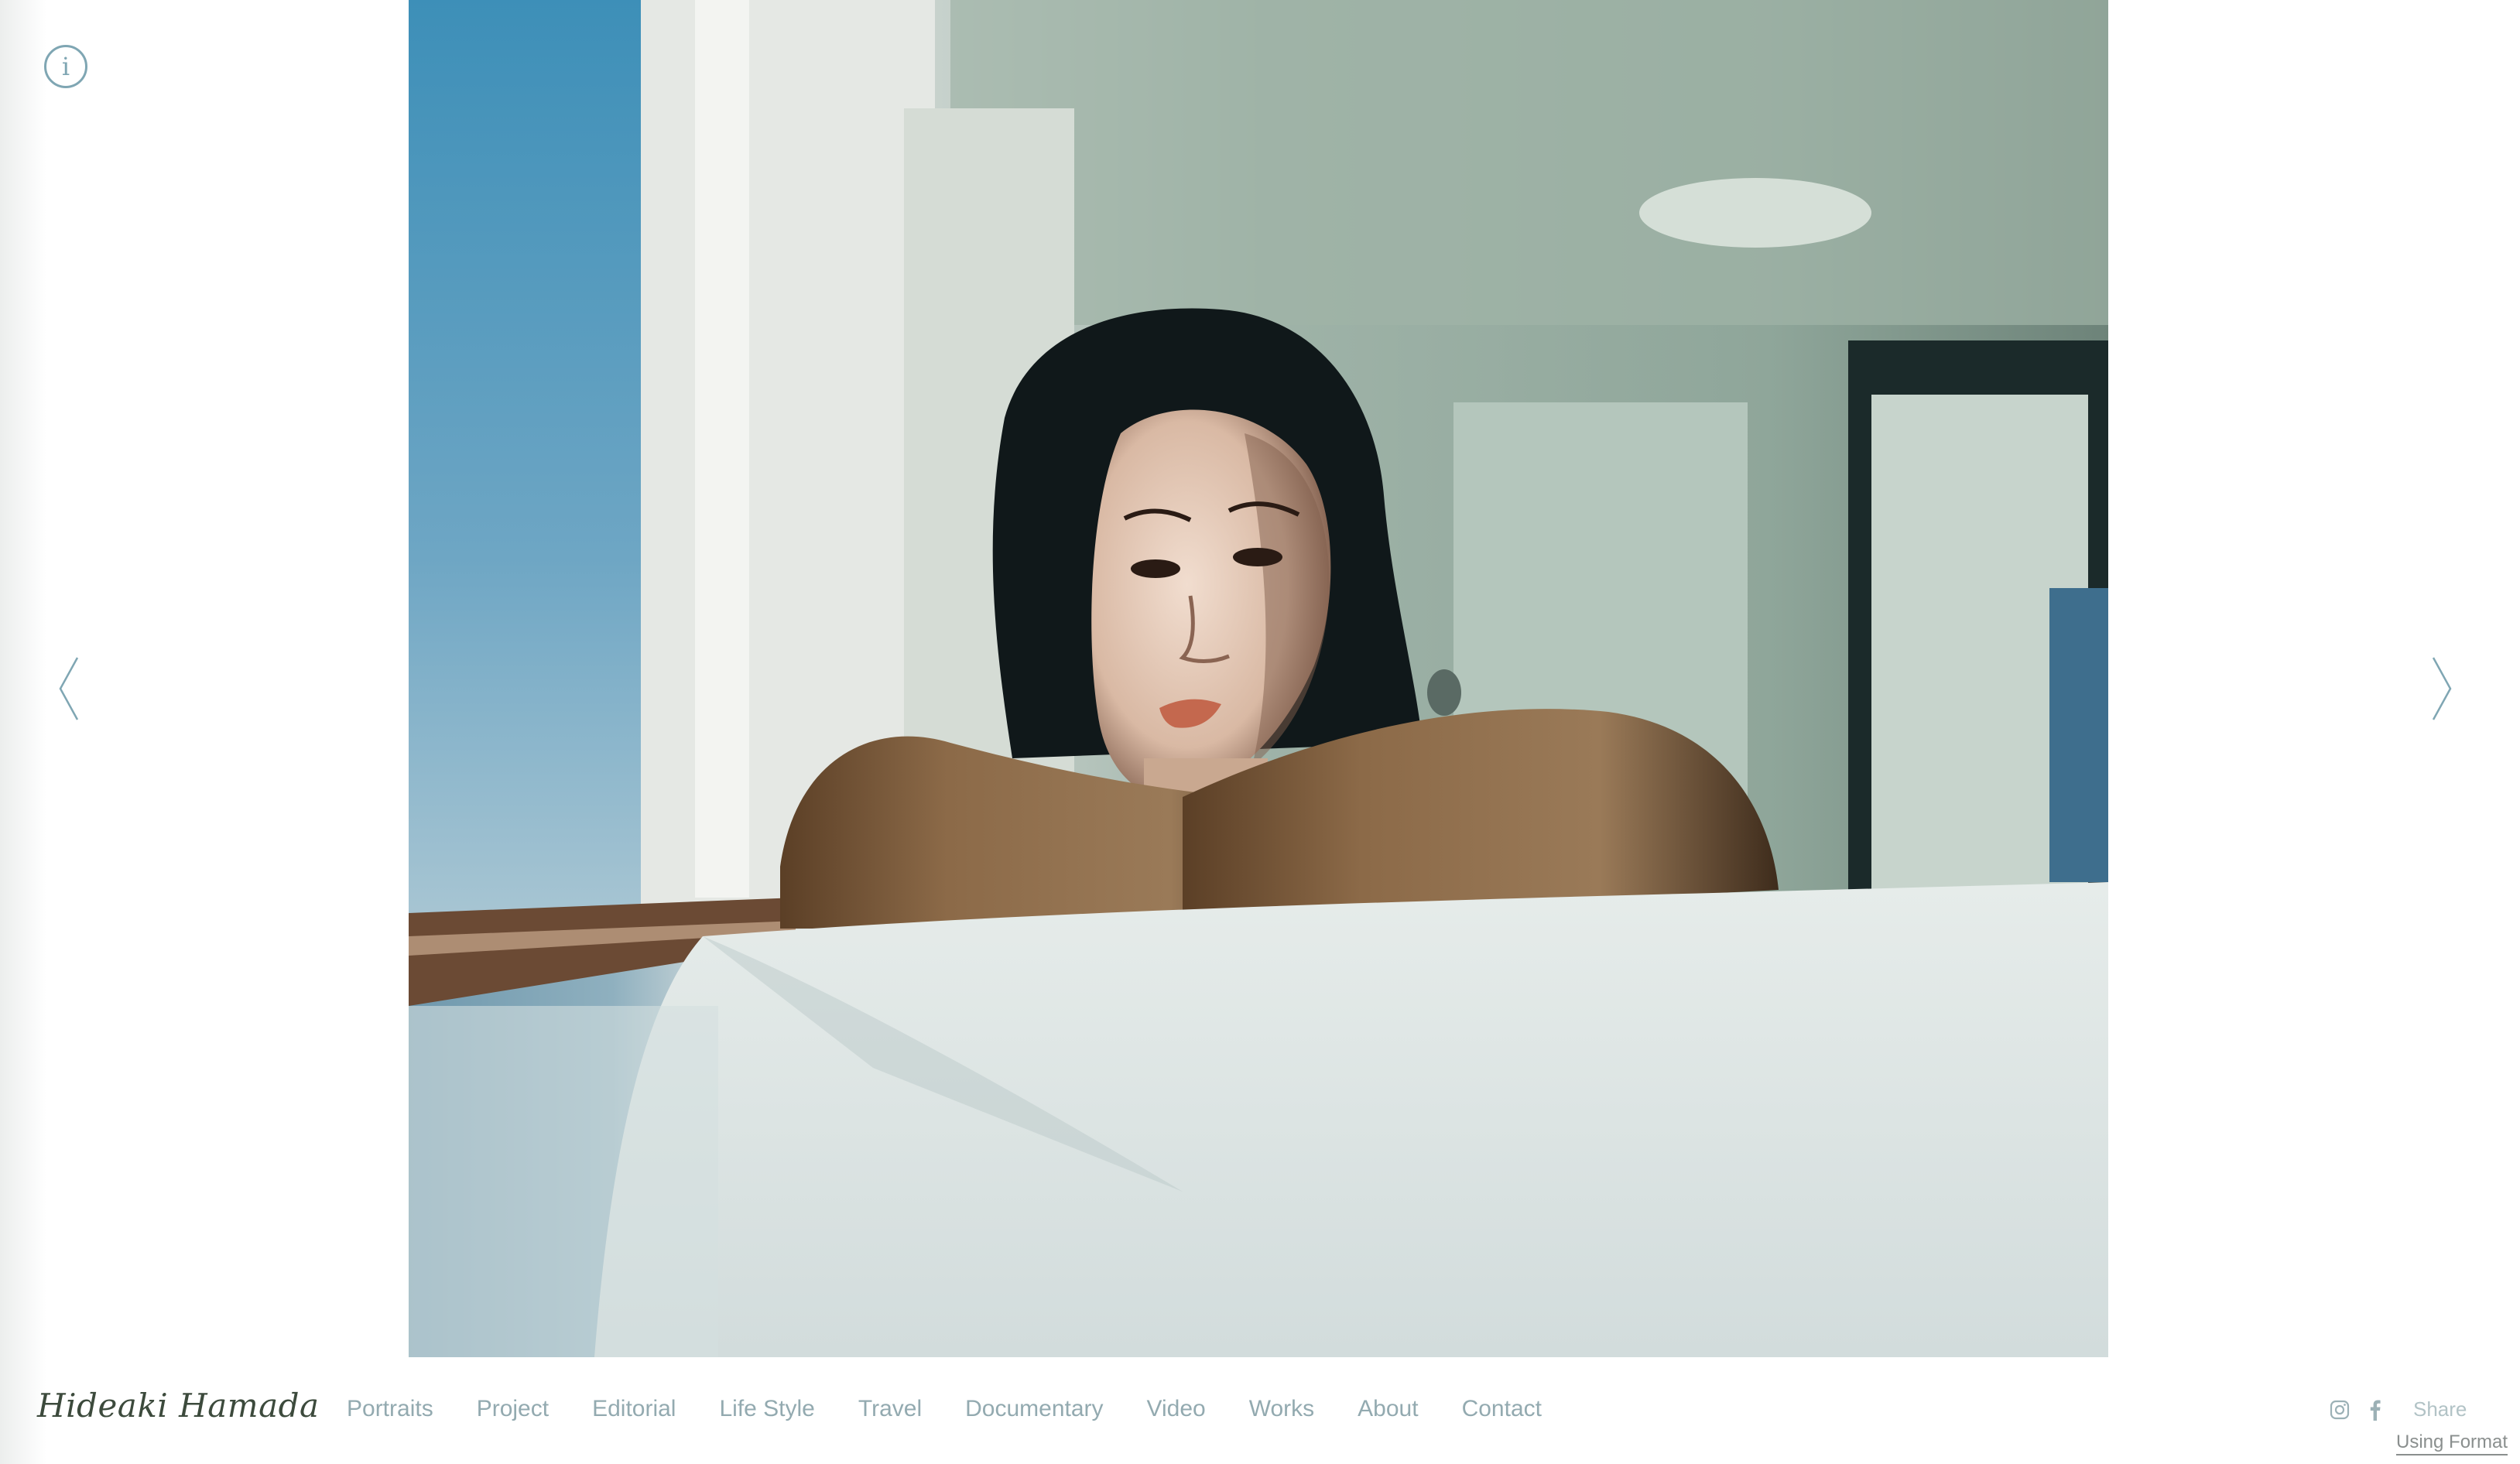 This screenshot has width=2520, height=1464. I want to click on previous-image-button, so click(68, 688).